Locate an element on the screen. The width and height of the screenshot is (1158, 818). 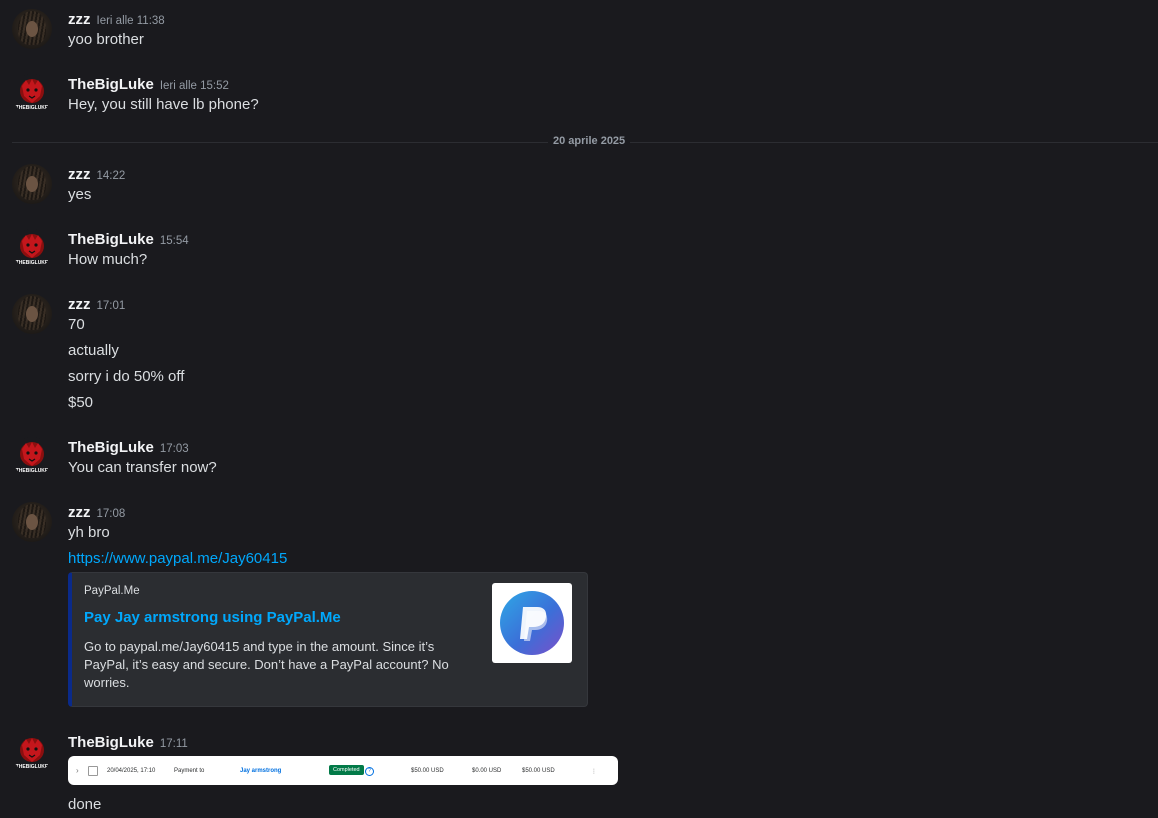
timestamp: 17:03 is located at coordinates (174, 449).